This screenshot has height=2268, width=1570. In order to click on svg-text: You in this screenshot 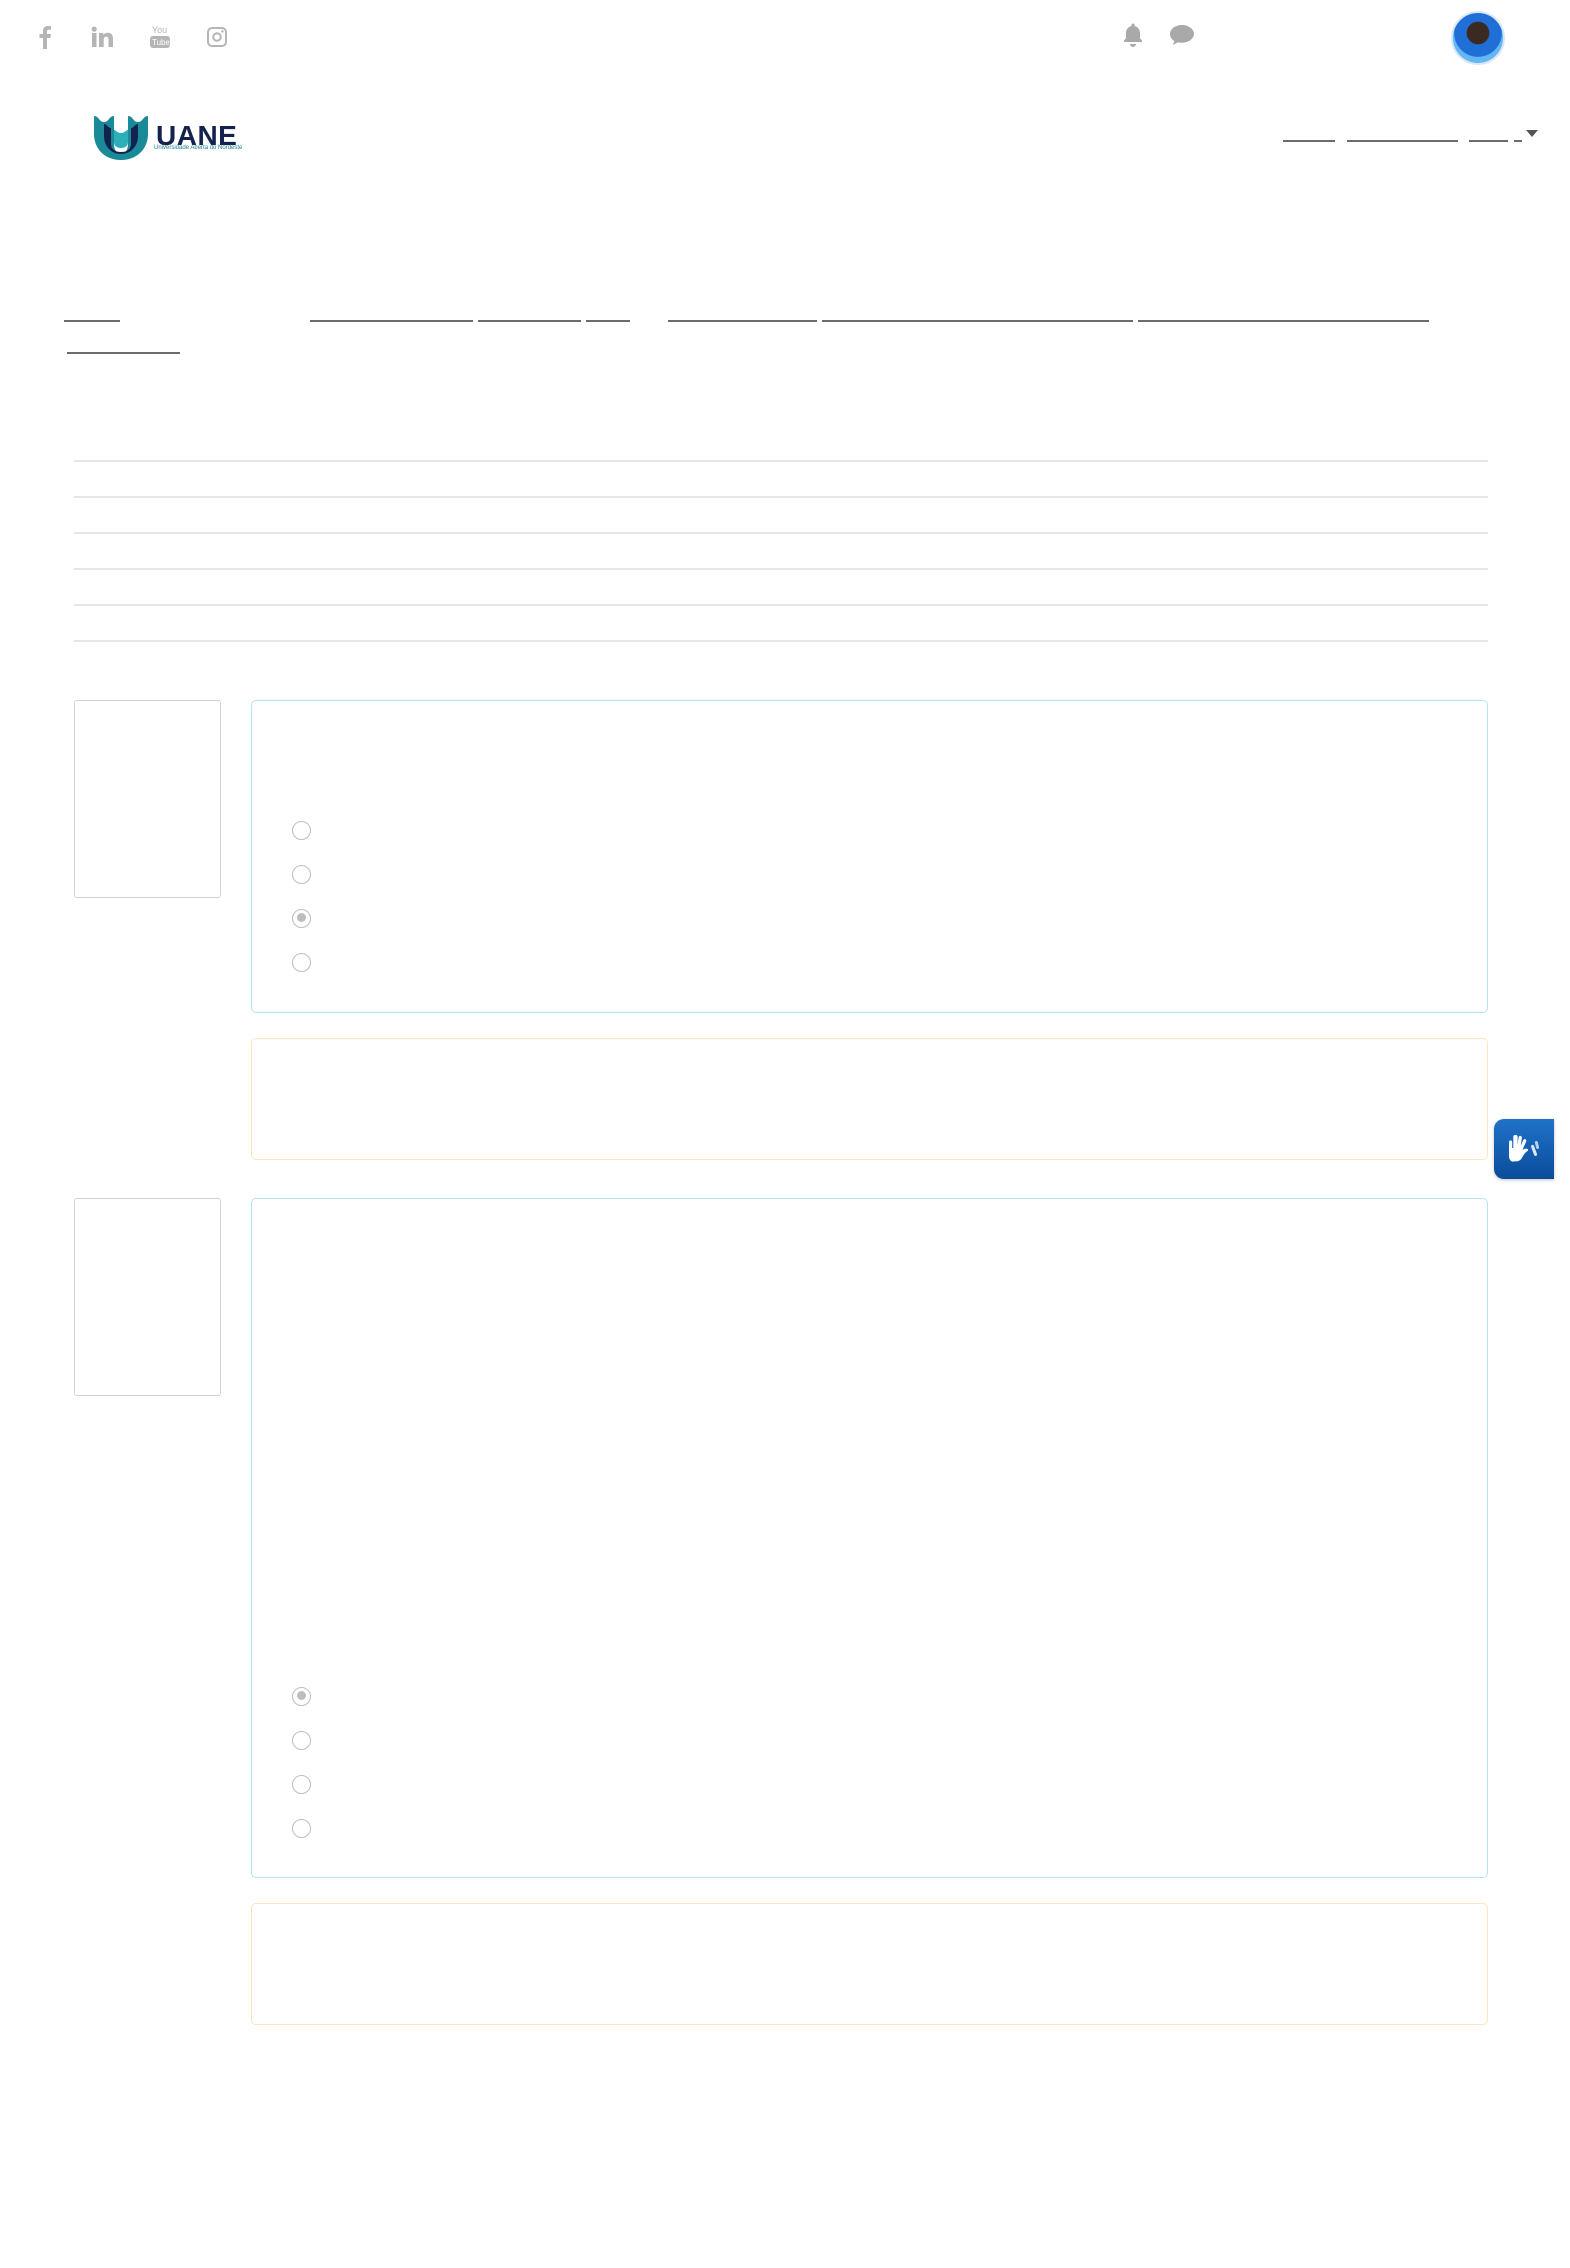, I will do `click(159, 30)`.